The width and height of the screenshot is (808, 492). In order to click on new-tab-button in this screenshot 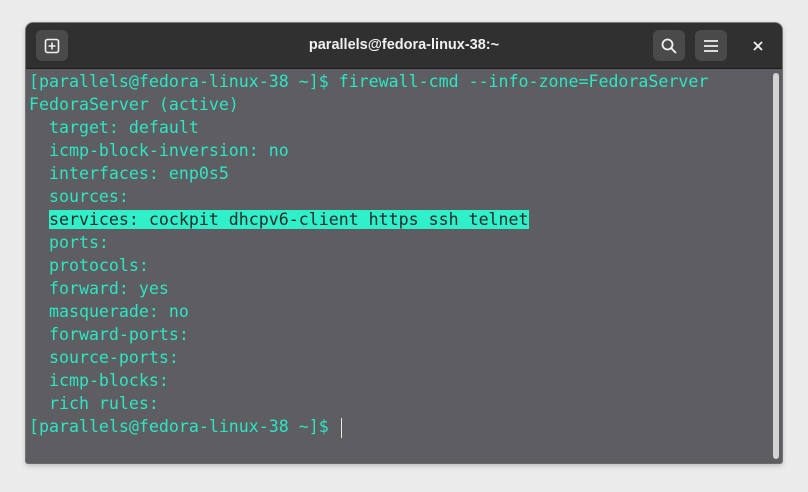, I will do `click(52, 45)`.